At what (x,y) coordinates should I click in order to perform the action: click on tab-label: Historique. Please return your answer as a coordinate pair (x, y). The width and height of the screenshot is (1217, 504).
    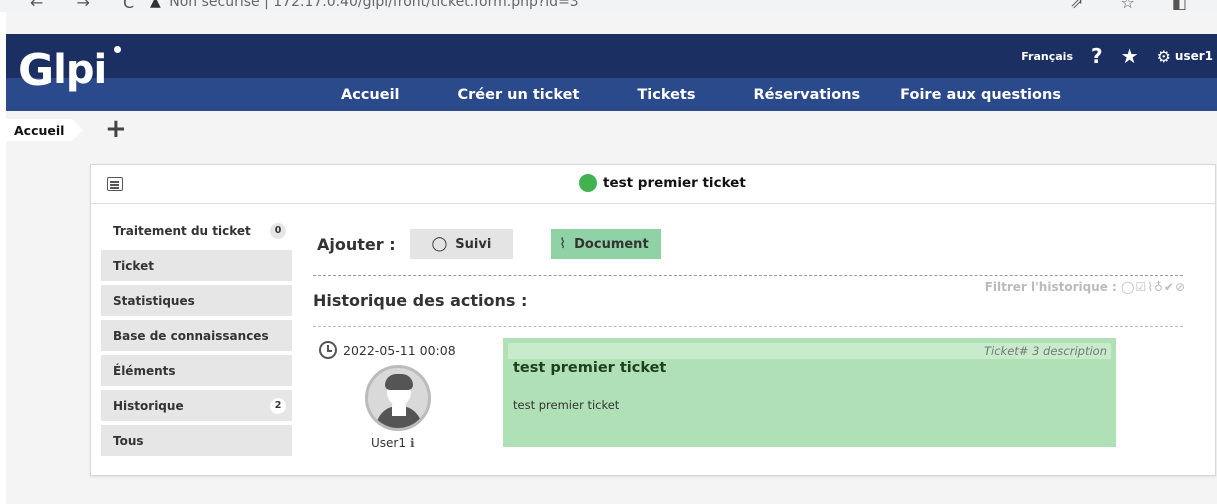
    Looking at the image, I should click on (148, 405).